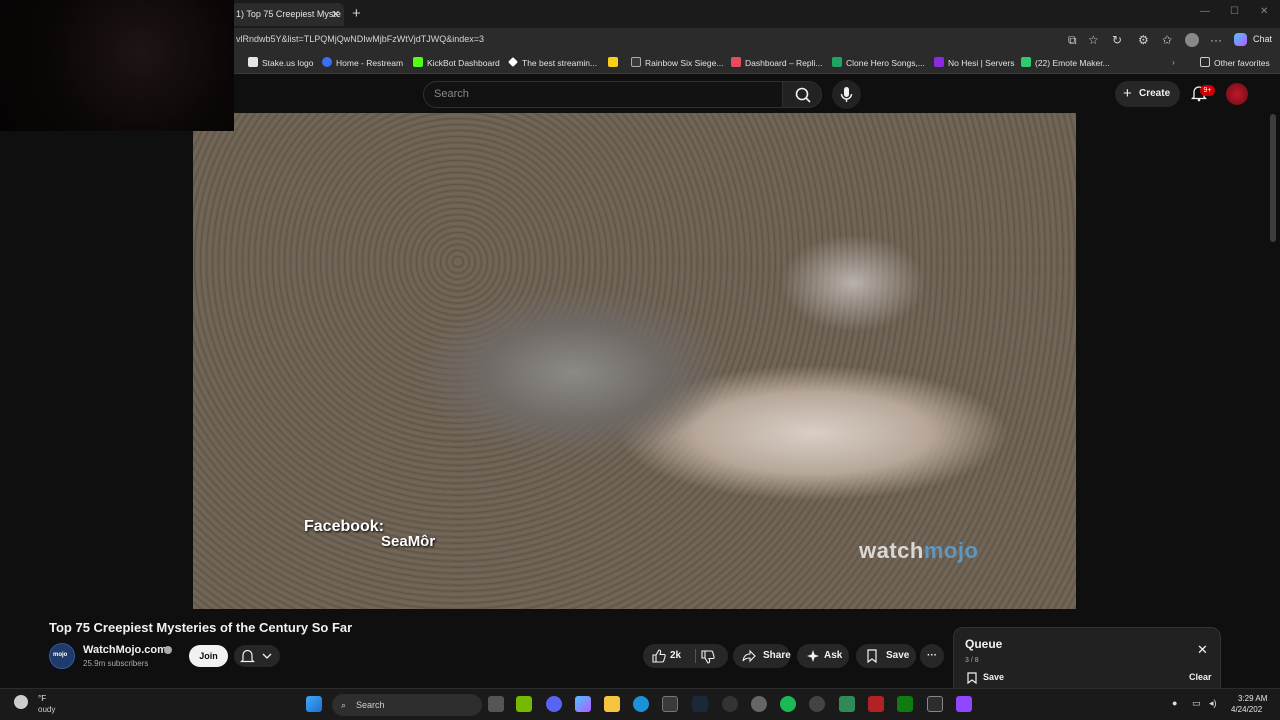 This screenshot has width=1280, height=720. What do you see at coordinates (847, 704) in the screenshot?
I see `app-b-icon` at bounding box center [847, 704].